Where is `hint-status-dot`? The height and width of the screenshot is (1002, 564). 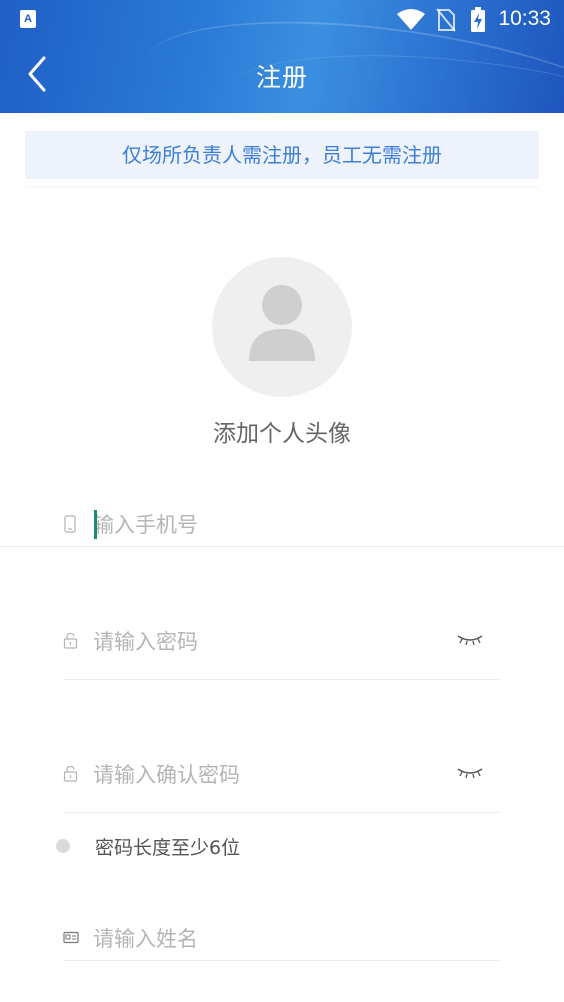
hint-status-dot is located at coordinates (63, 846).